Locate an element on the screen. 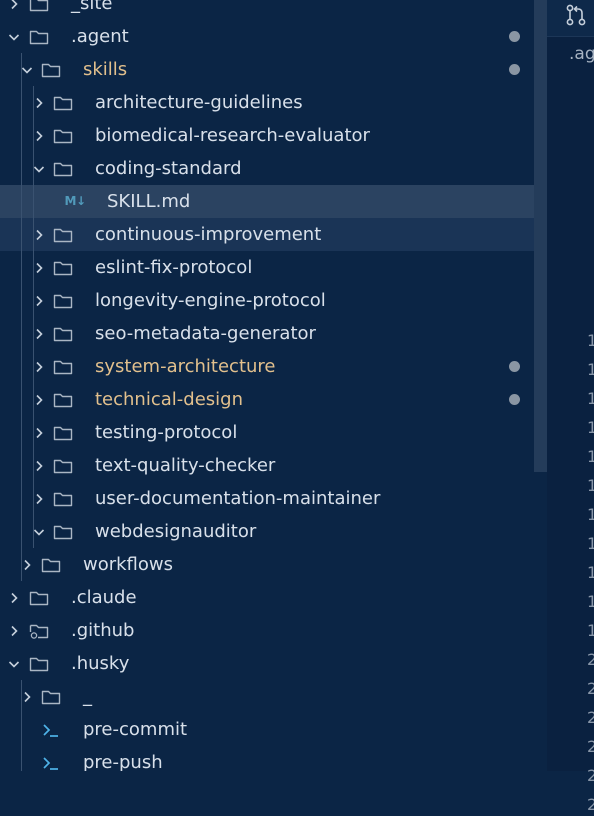 Image resolution: width=594 pixels, height=816 pixels. tree-item-label: pre-push is located at coordinates (123, 761).